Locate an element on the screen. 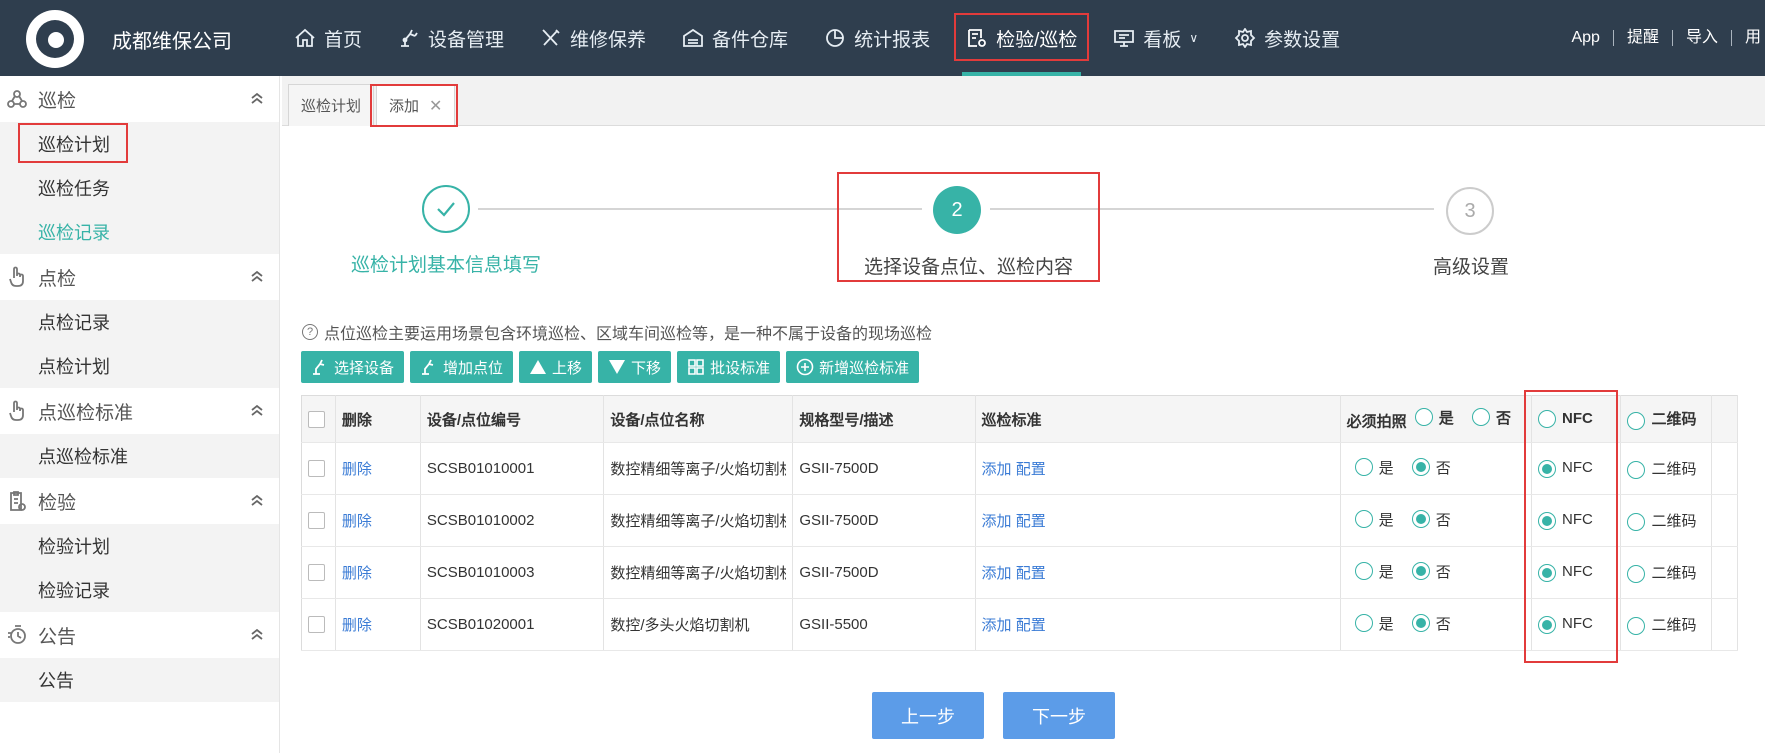 The height and width of the screenshot is (753, 1765). col-qr: 二维码 is located at coordinates (1666, 419).